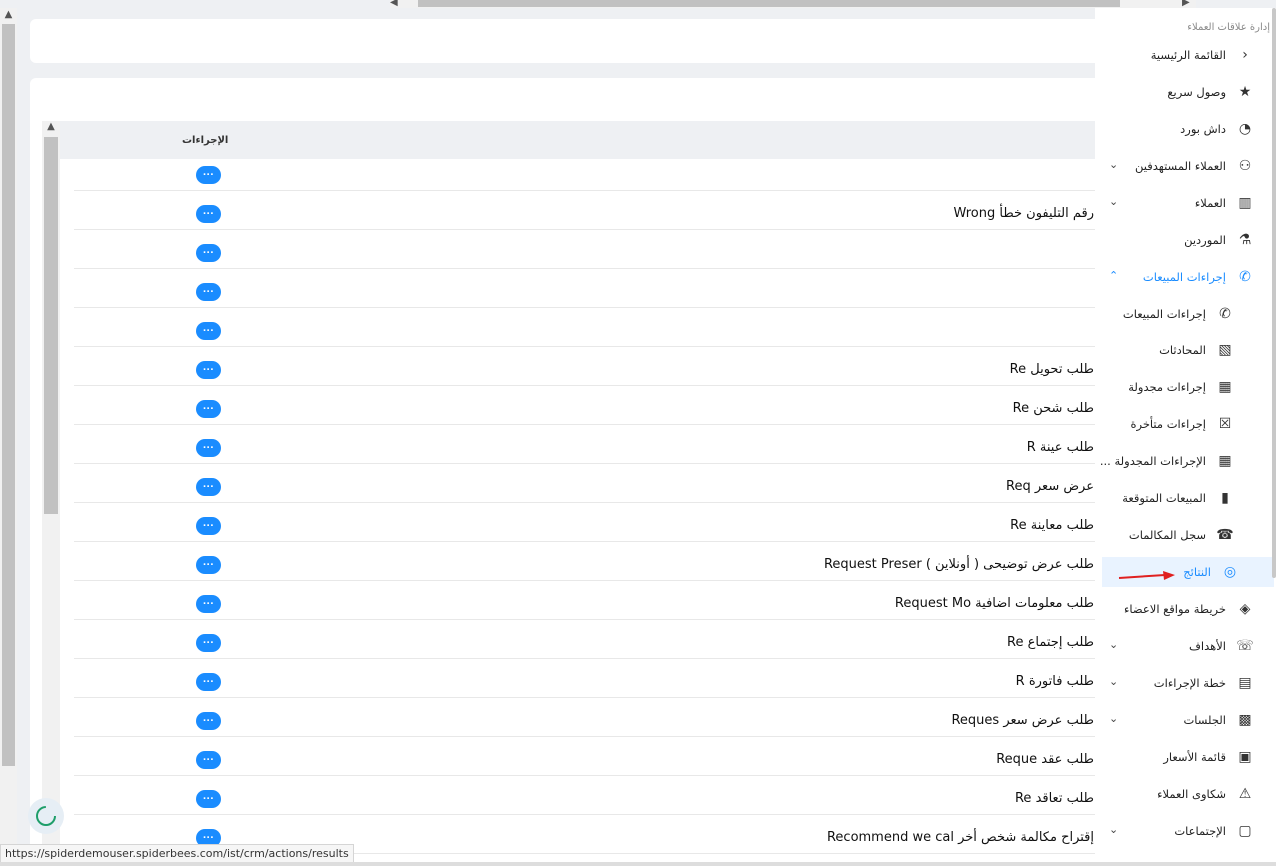  Describe the element at coordinates (51, 128) in the screenshot. I see `table-scroll-up-icon: ▲` at that location.